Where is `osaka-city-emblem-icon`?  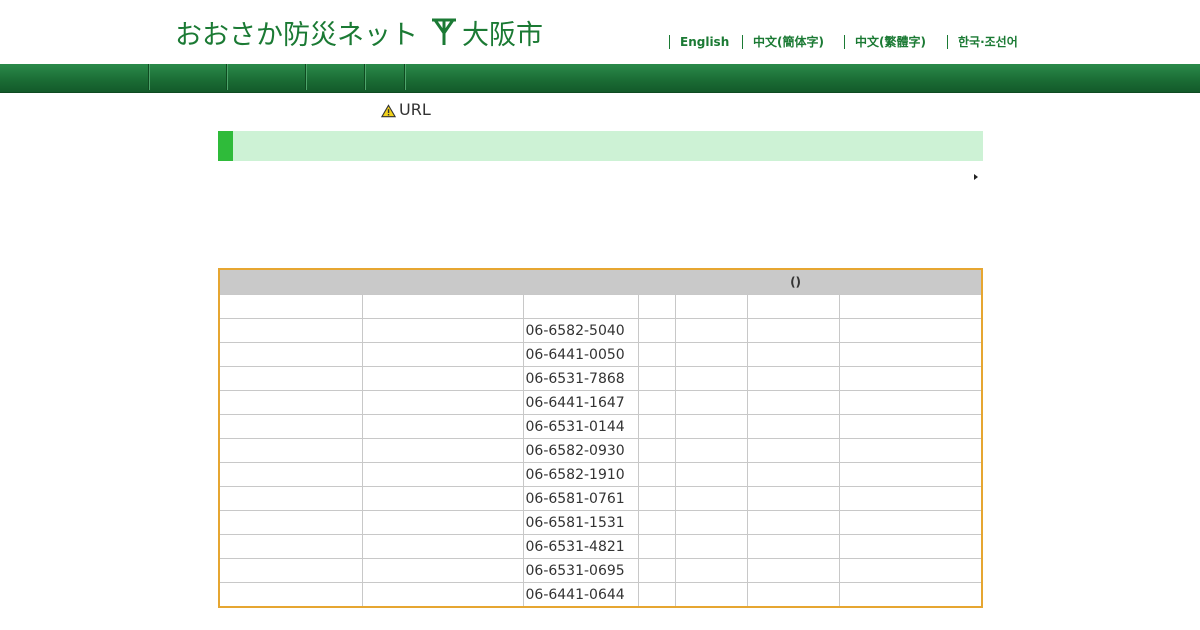
osaka-city-emblem-icon is located at coordinates (444, 31).